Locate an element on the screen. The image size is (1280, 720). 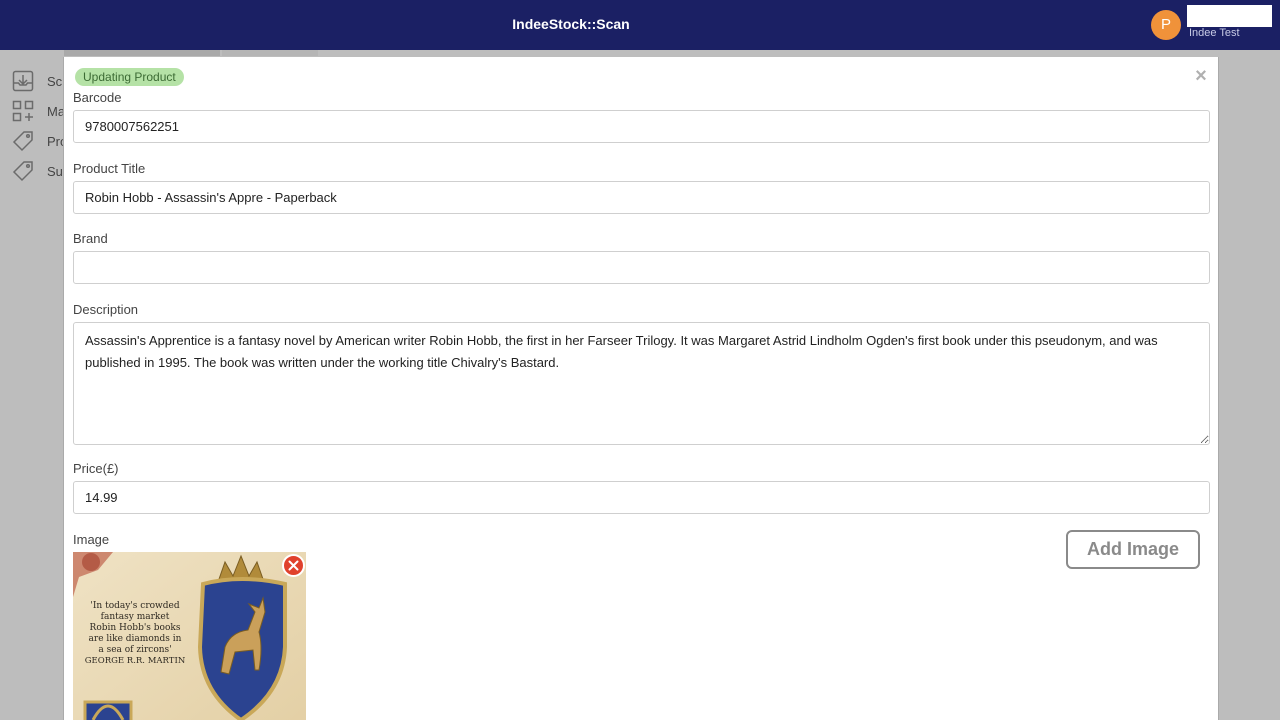
barcode-label: Barcode is located at coordinates (97, 97).